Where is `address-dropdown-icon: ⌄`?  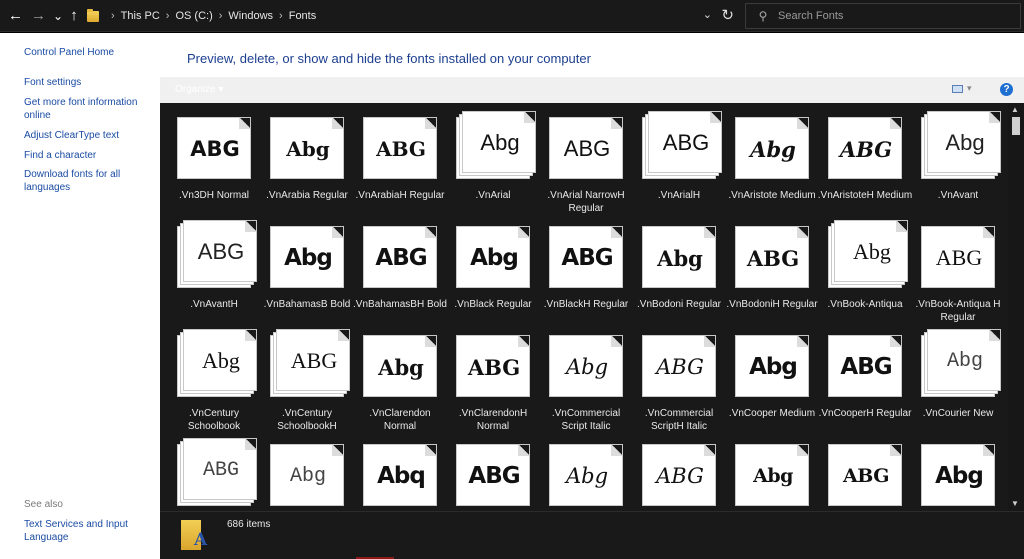
address-dropdown-icon: ⌄ is located at coordinates (707, 14).